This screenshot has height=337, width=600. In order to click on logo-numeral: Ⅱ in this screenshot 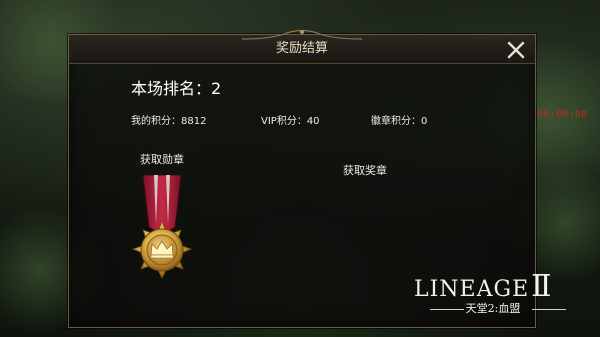, I will do `click(542, 286)`.